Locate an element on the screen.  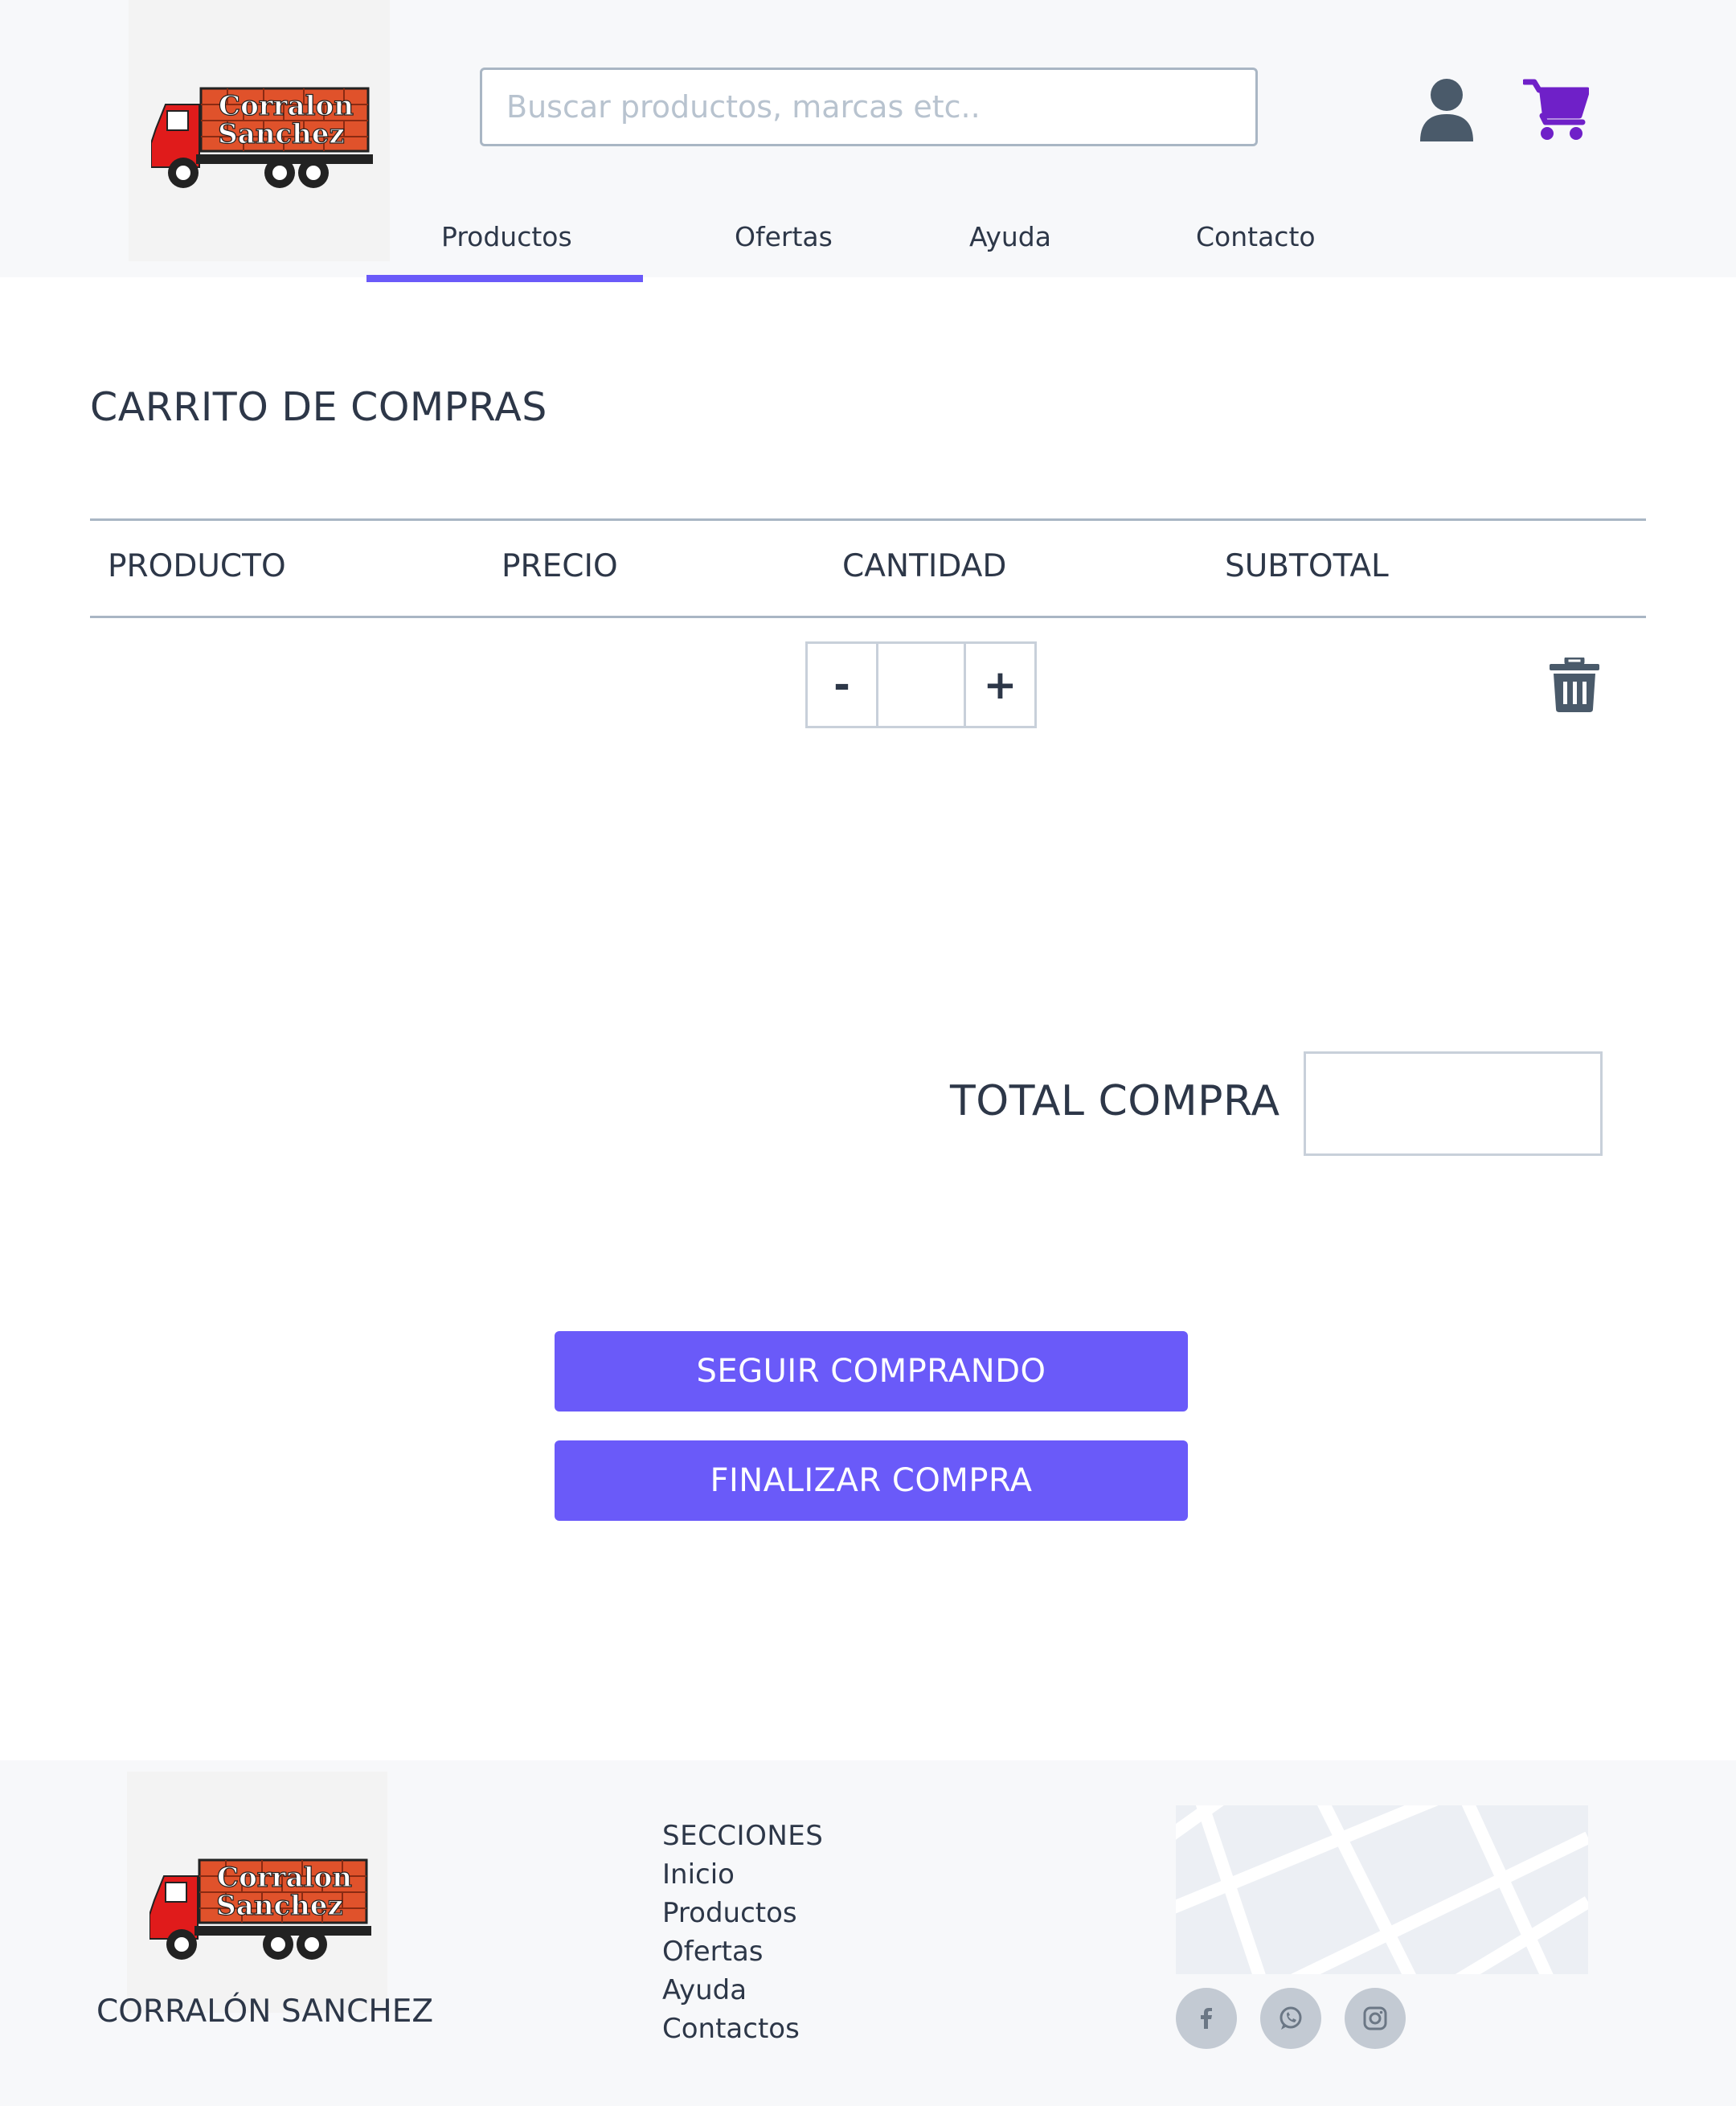
table-divider-bottom is located at coordinates (868, 617).